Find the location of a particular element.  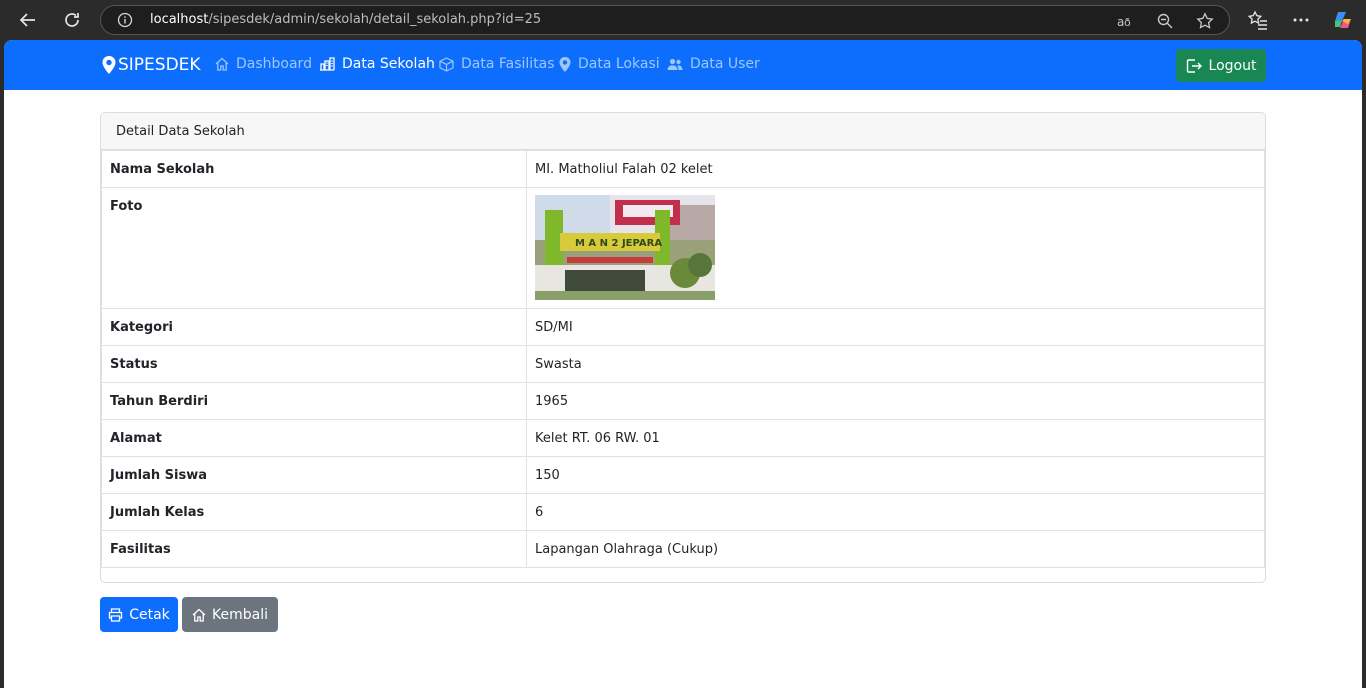

row-value: 6 is located at coordinates (895, 512).